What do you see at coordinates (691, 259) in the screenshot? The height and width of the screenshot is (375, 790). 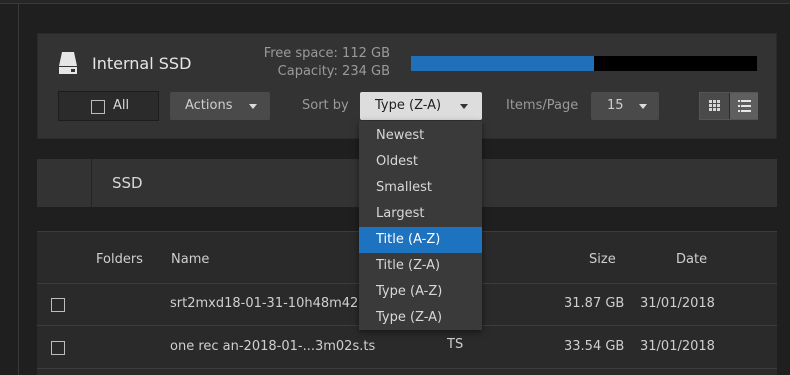 I see `column-header-date: Date` at bounding box center [691, 259].